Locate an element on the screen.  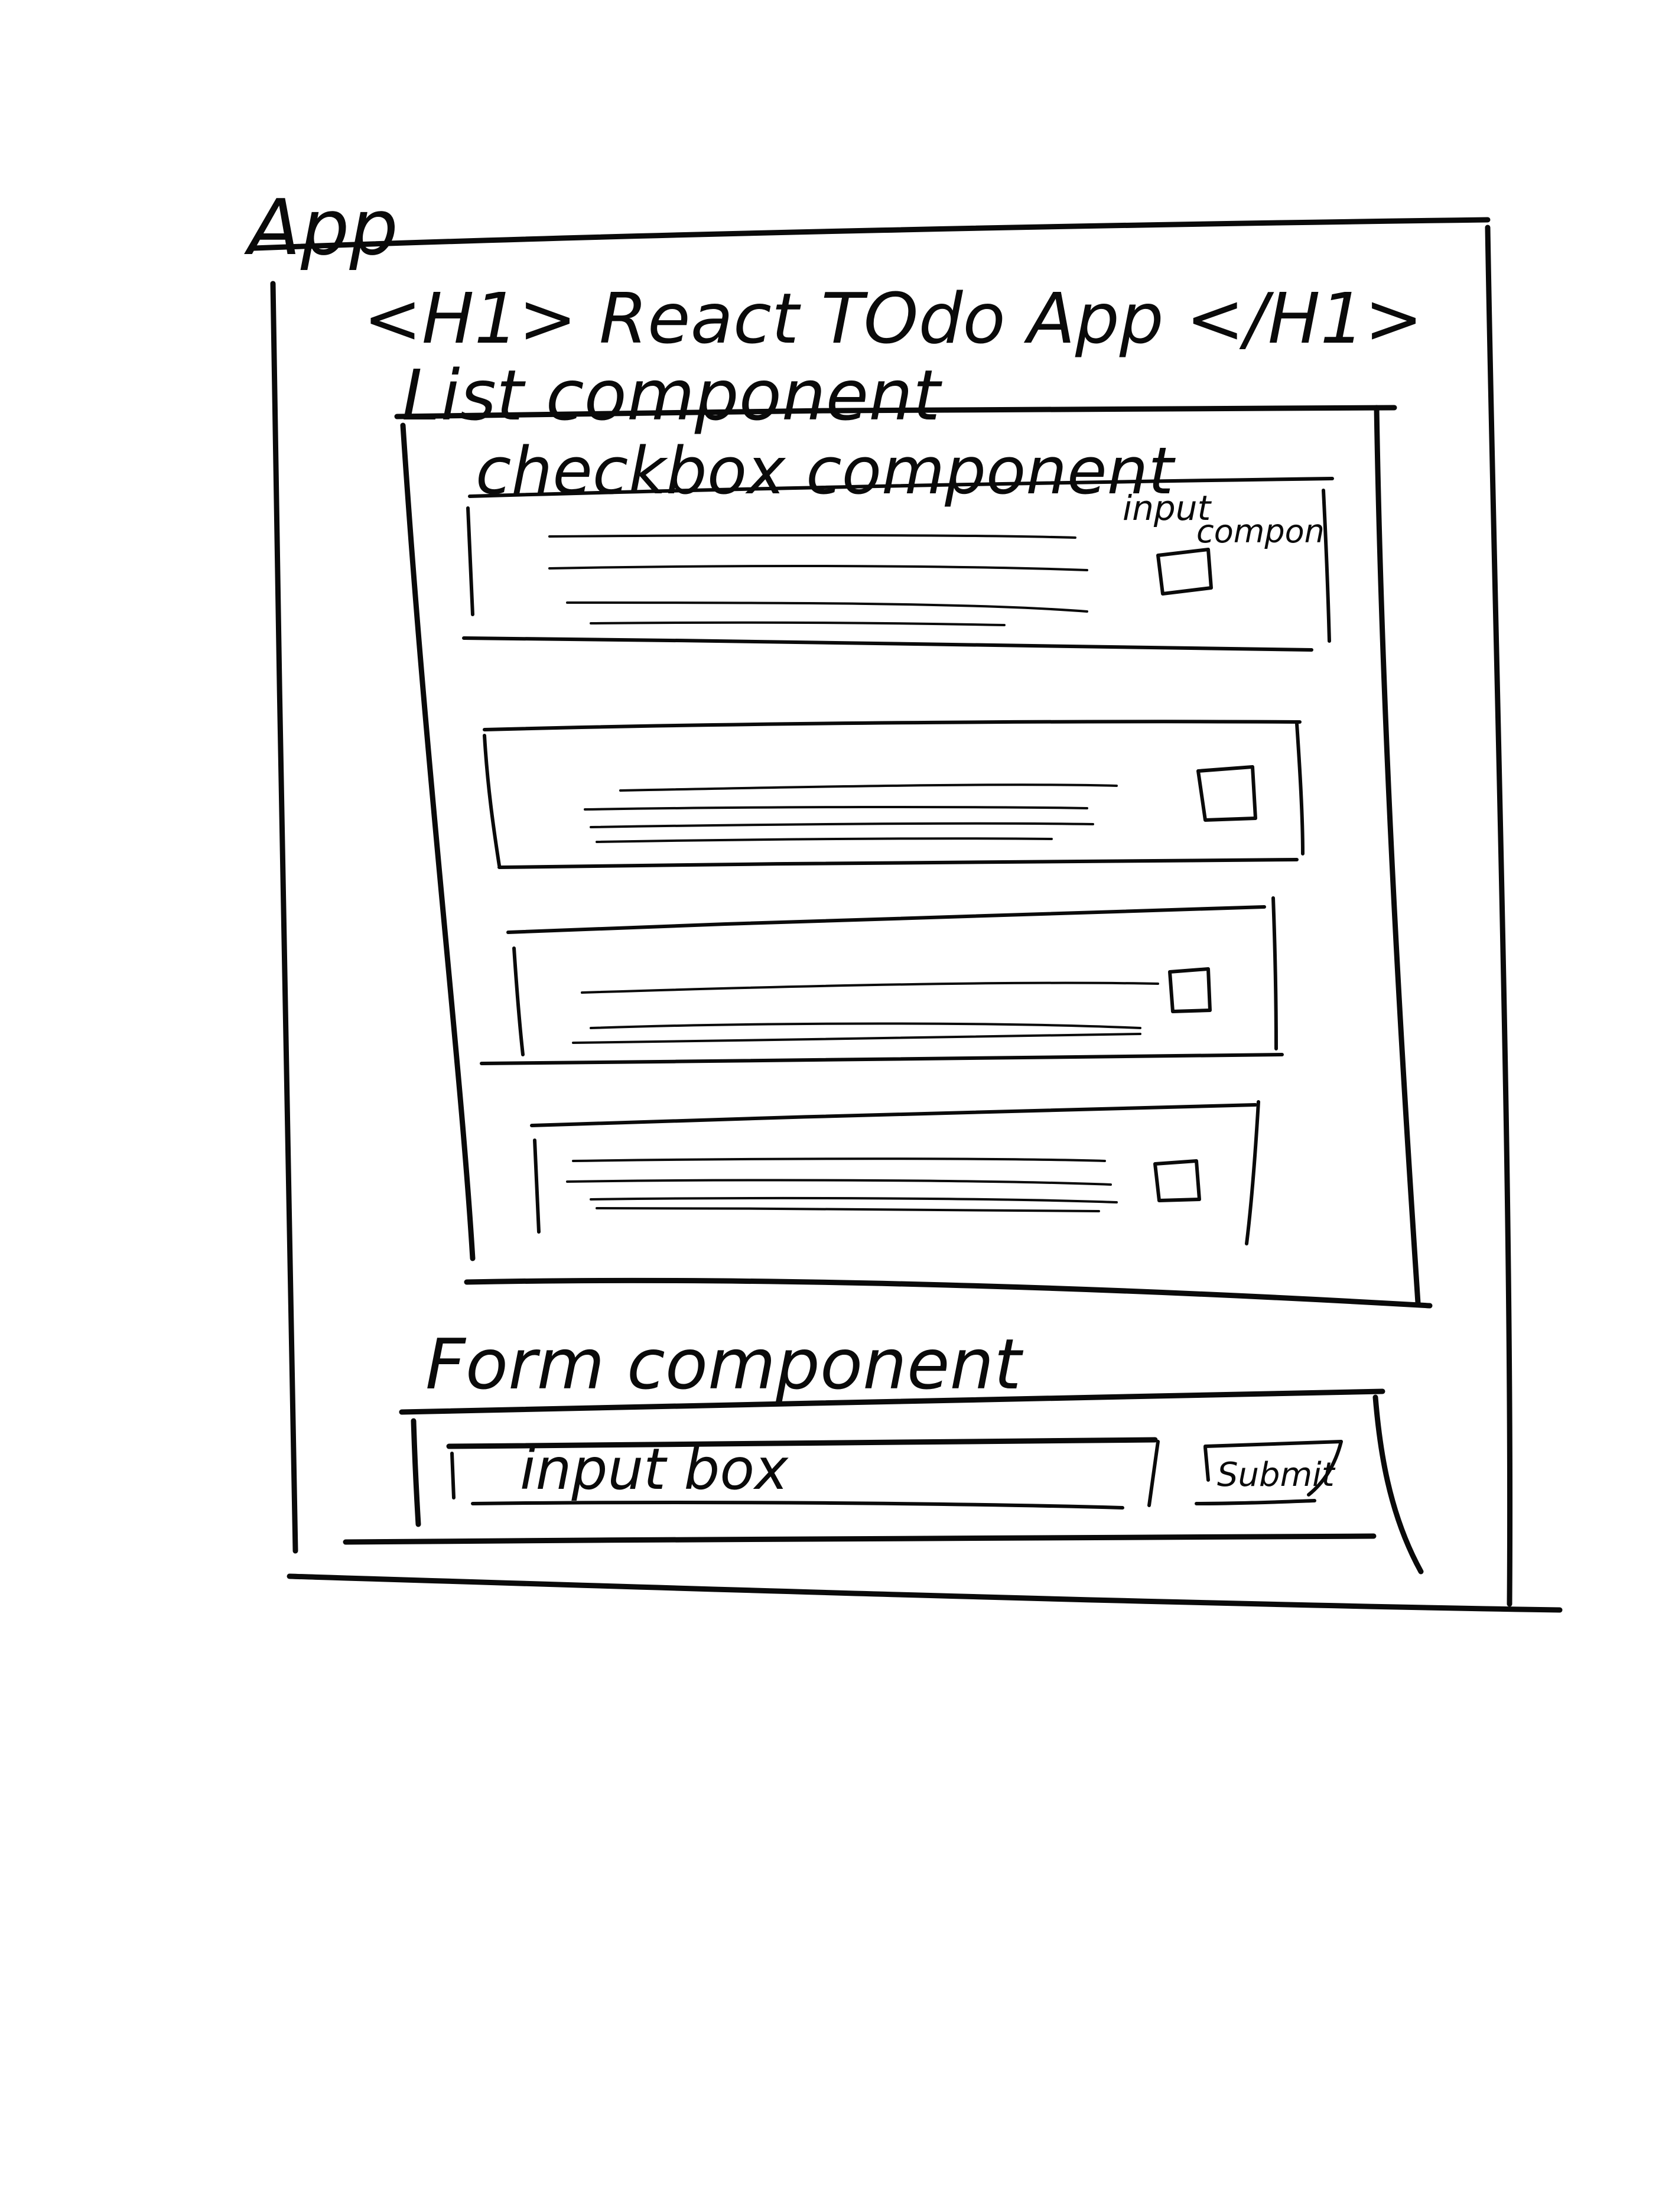
form-component-label: Form component is located at coordinates (724, 1364).